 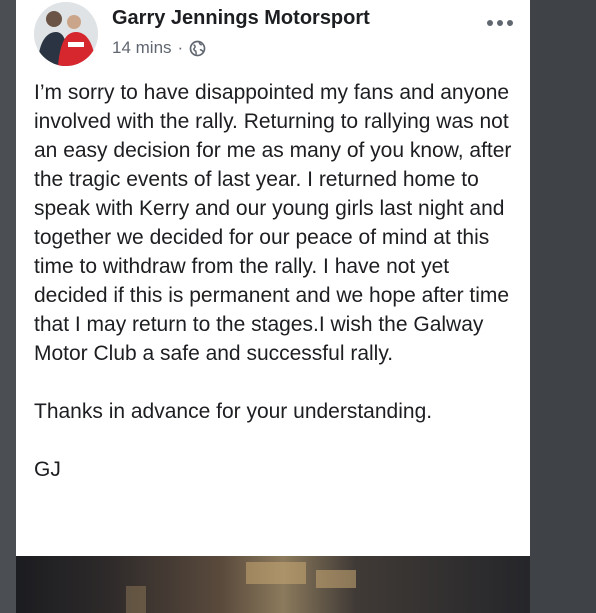 What do you see at coordinates (273, 584) in the screenshot?
I see `background-photo` at bounding box center [273, 584].